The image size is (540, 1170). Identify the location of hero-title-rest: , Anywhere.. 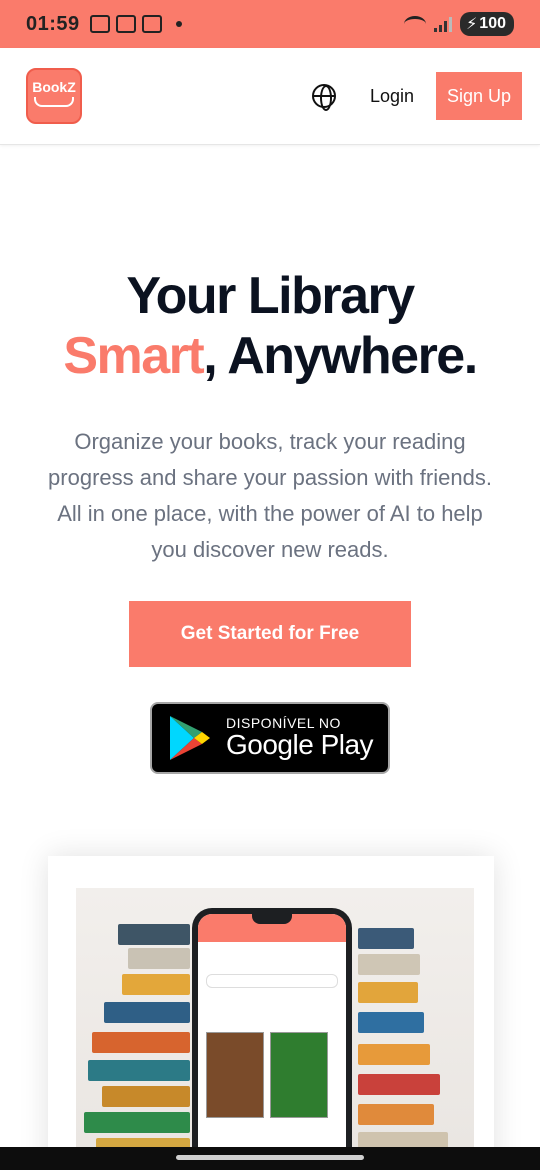
(340, 356).